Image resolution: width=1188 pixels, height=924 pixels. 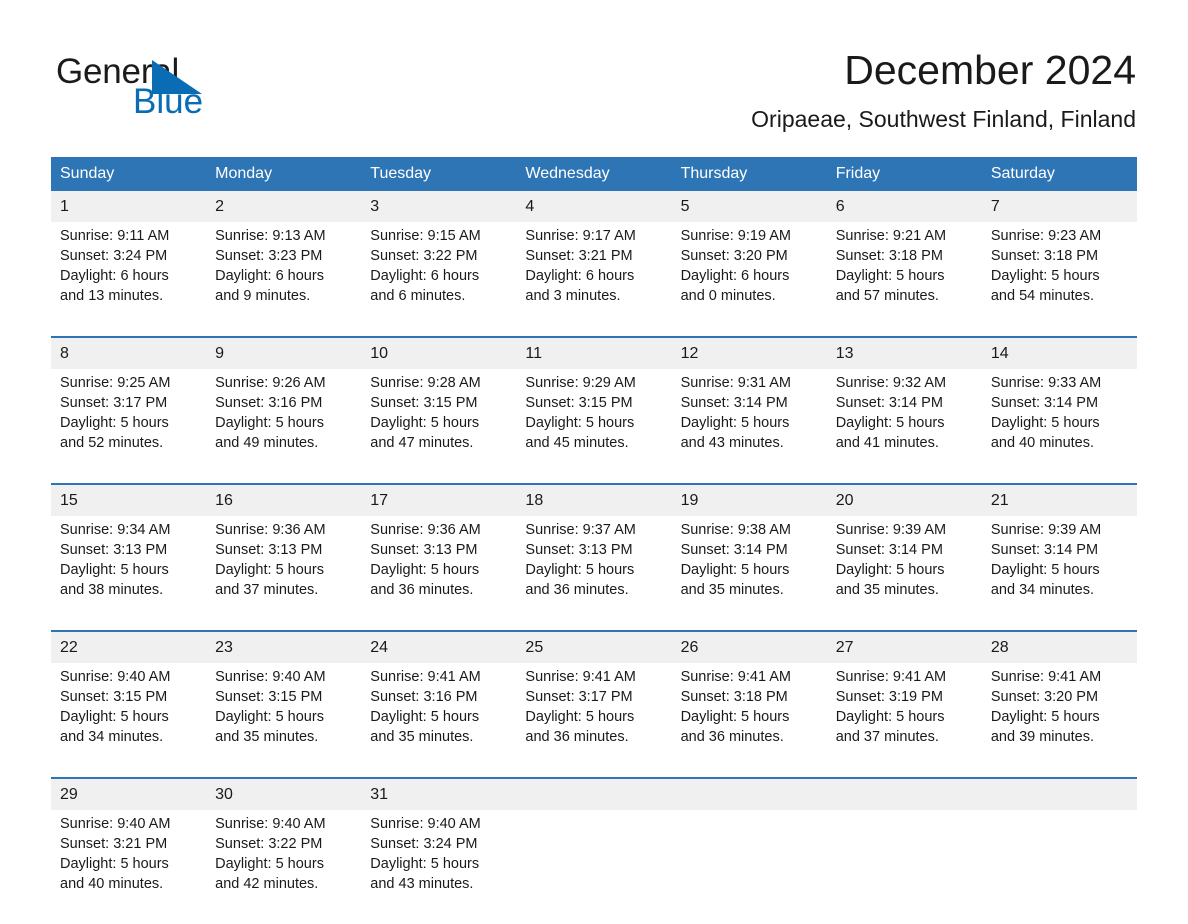 What do you see at coordinates (1059, 352) in the screenshot?
I see `day-number: 14` at bounding box center [1059, 352].